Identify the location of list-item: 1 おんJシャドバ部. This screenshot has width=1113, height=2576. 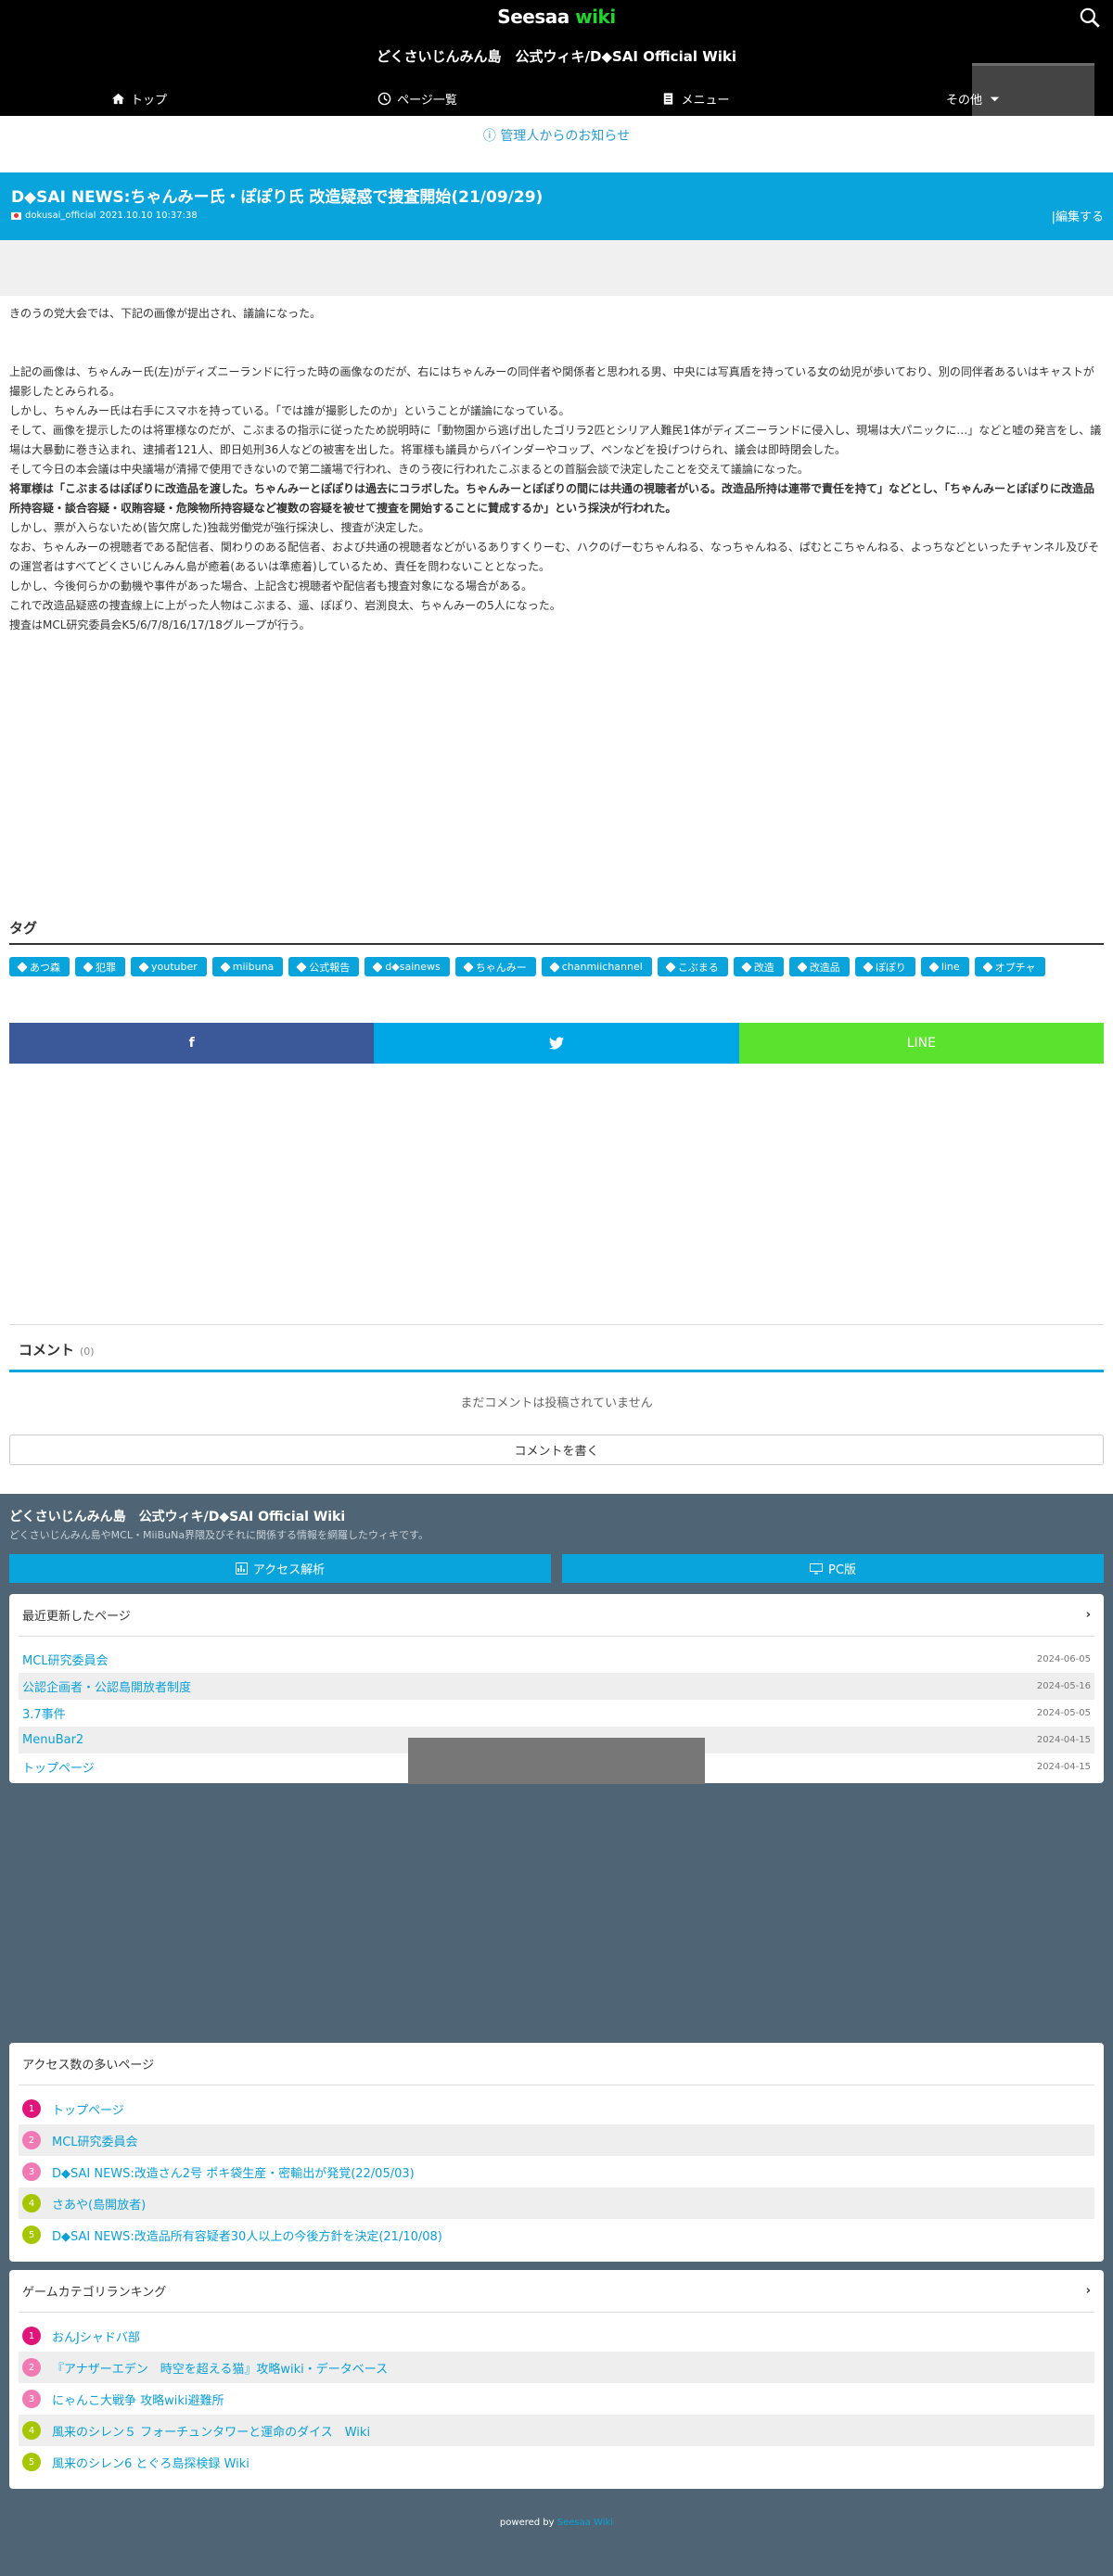
(556, 2336).